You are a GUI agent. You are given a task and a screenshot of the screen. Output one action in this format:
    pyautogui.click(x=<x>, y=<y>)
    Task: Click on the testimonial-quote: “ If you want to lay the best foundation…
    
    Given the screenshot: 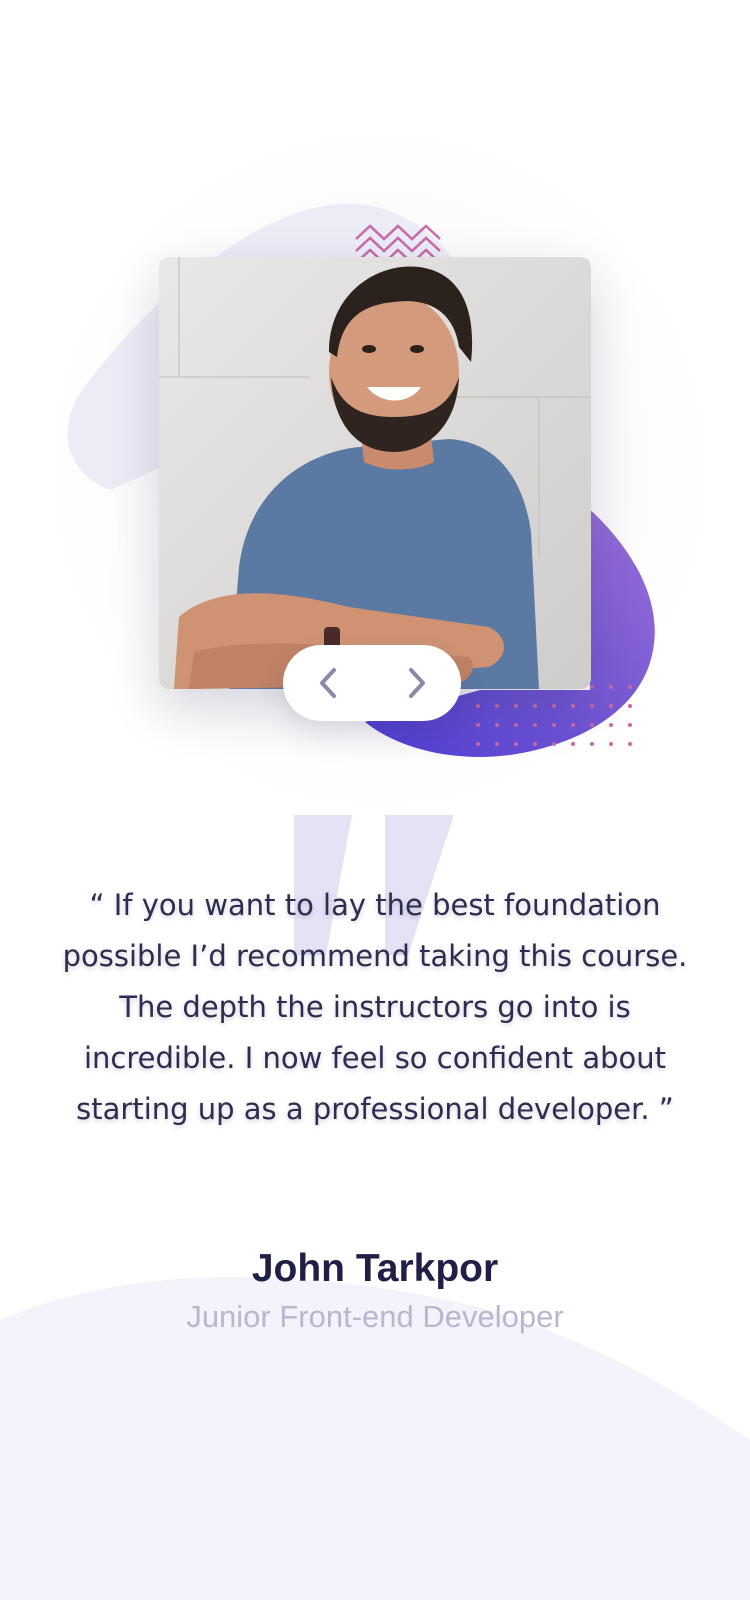 What is the action you would take?
    pyautogui.click(x=375, y=1007)
    